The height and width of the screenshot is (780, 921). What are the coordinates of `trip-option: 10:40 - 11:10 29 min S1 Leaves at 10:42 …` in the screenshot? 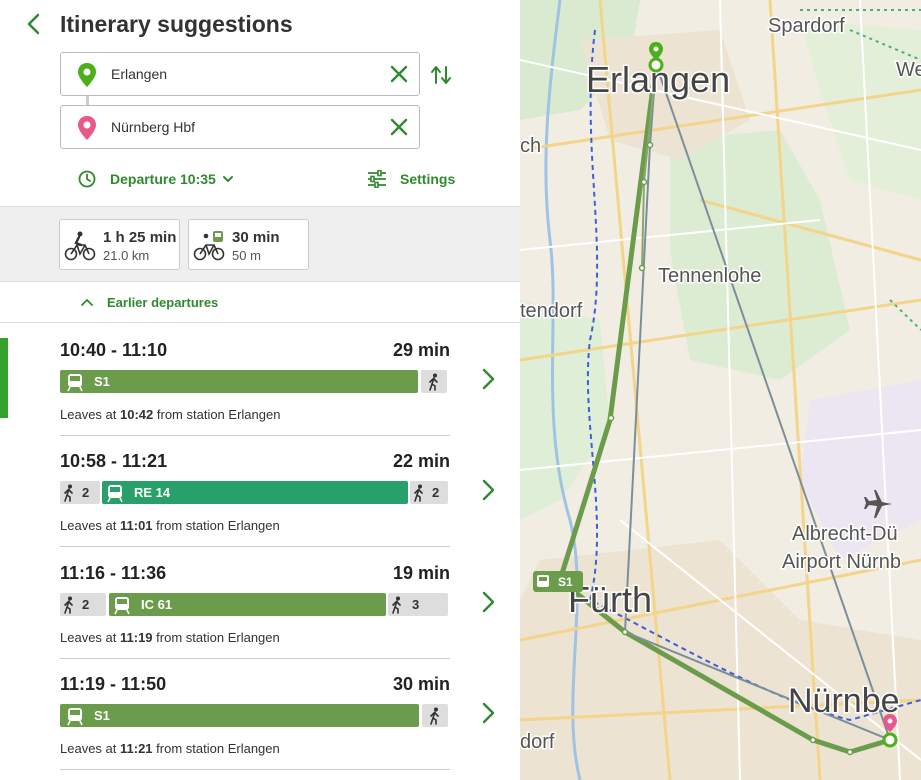 It's located at (260, 395).